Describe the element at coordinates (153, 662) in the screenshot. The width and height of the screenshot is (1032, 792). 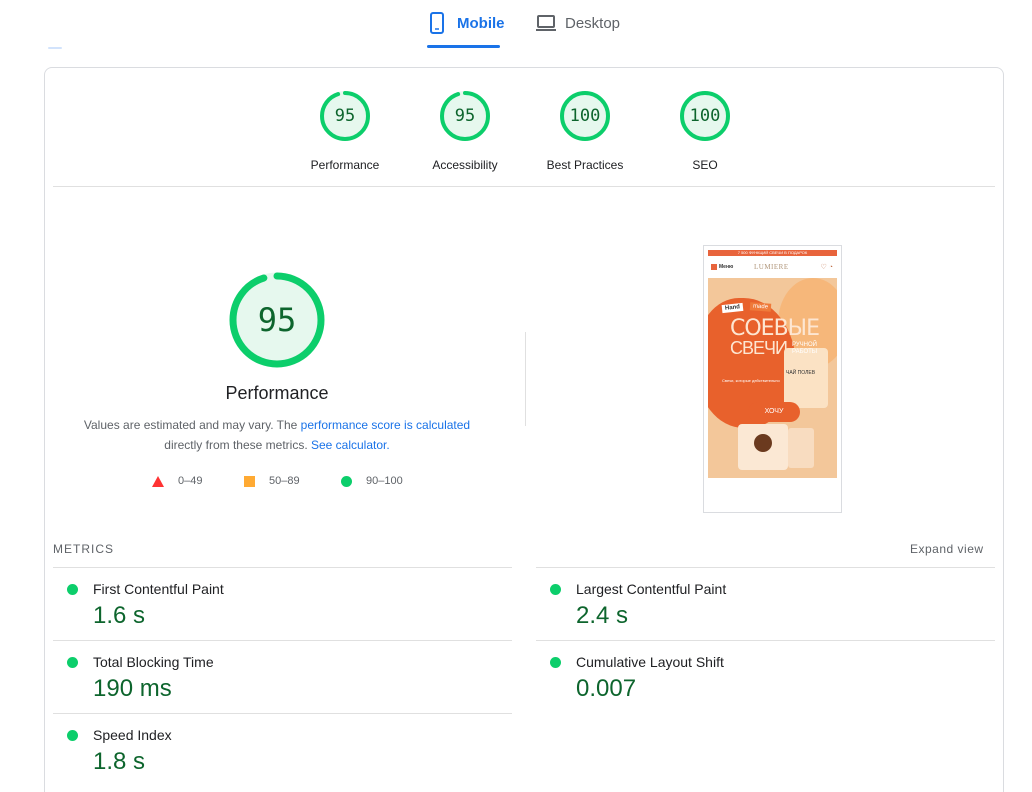
I see `metric-label: Total Blocking Time` at that location.